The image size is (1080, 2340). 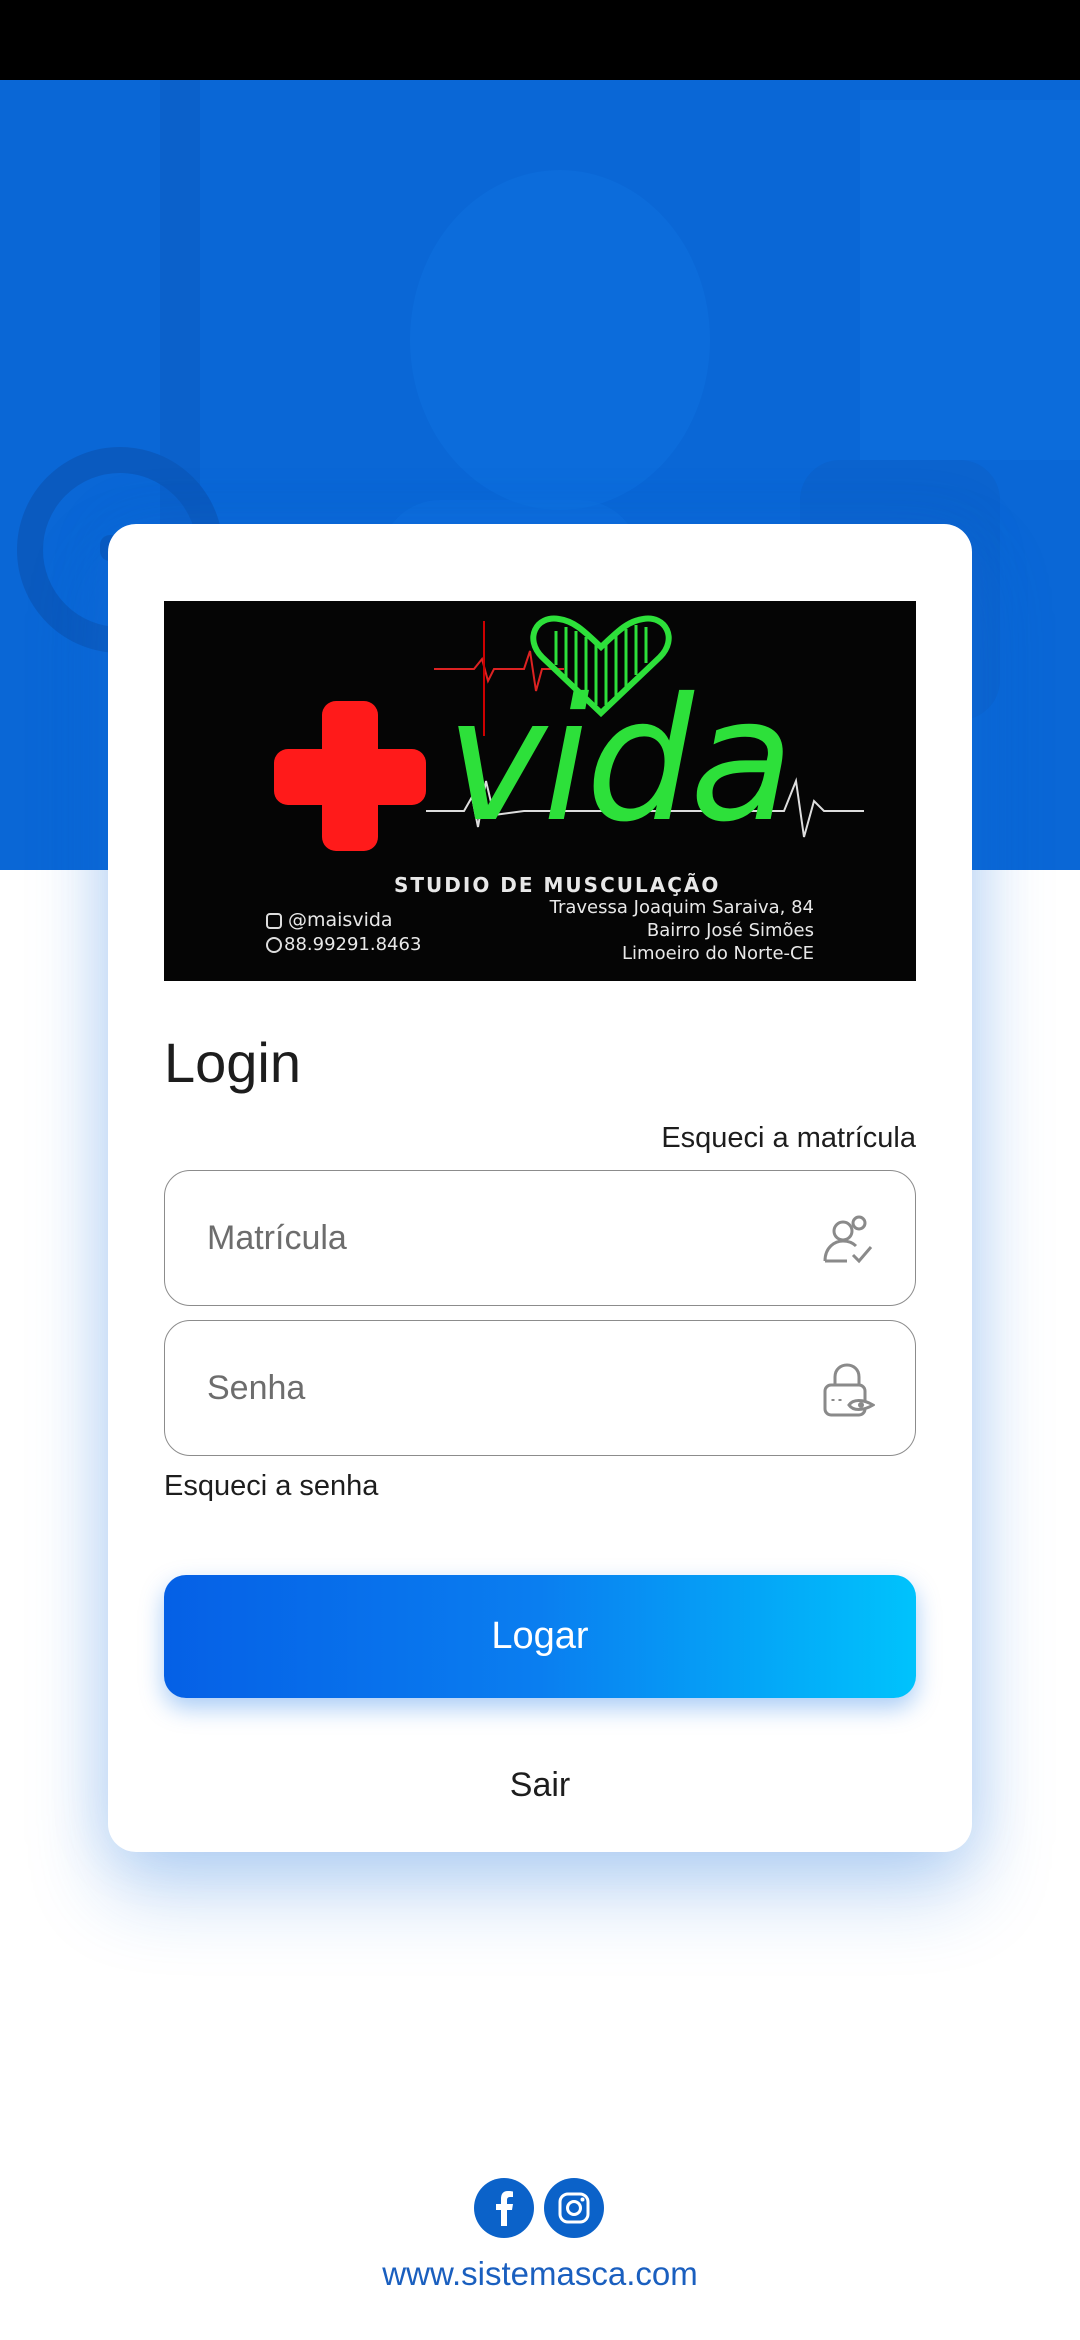 What do you see at coordinates (540, 1636) in the screenshot?
I see `login-button: Logar` at bounding box center [540, 1636].